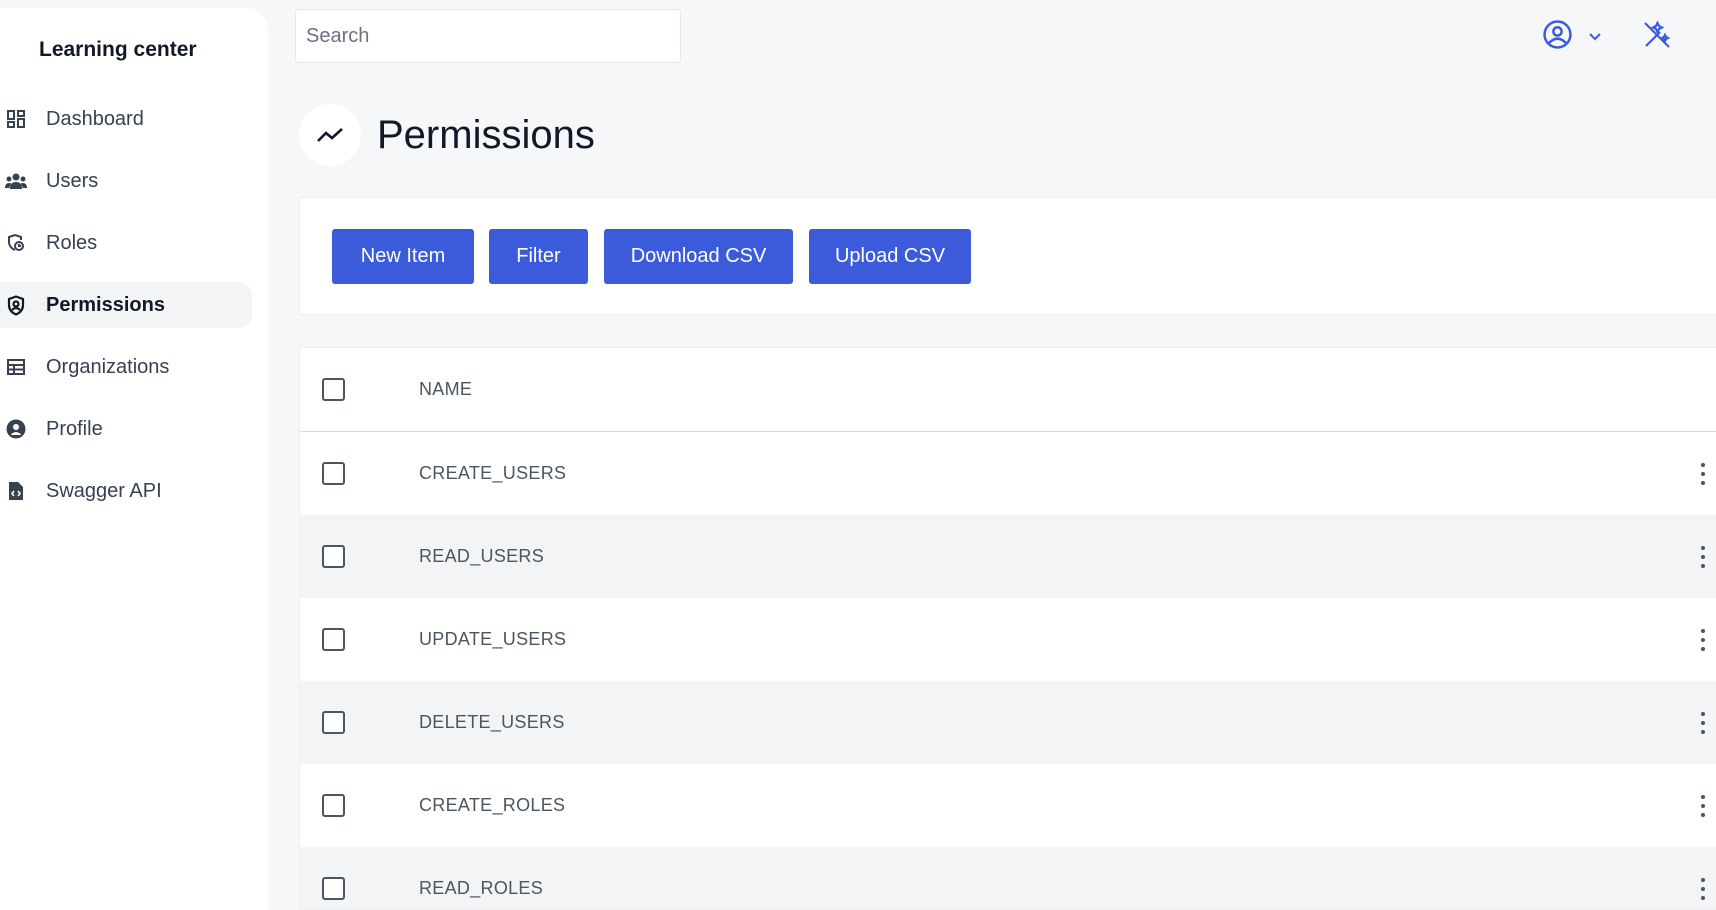 The width and height of the screenshot is (1716, 910). What do you see at coordinates (16, 305) in the screenshot?
I see `shield-icon` at bounding box center [16, 305].